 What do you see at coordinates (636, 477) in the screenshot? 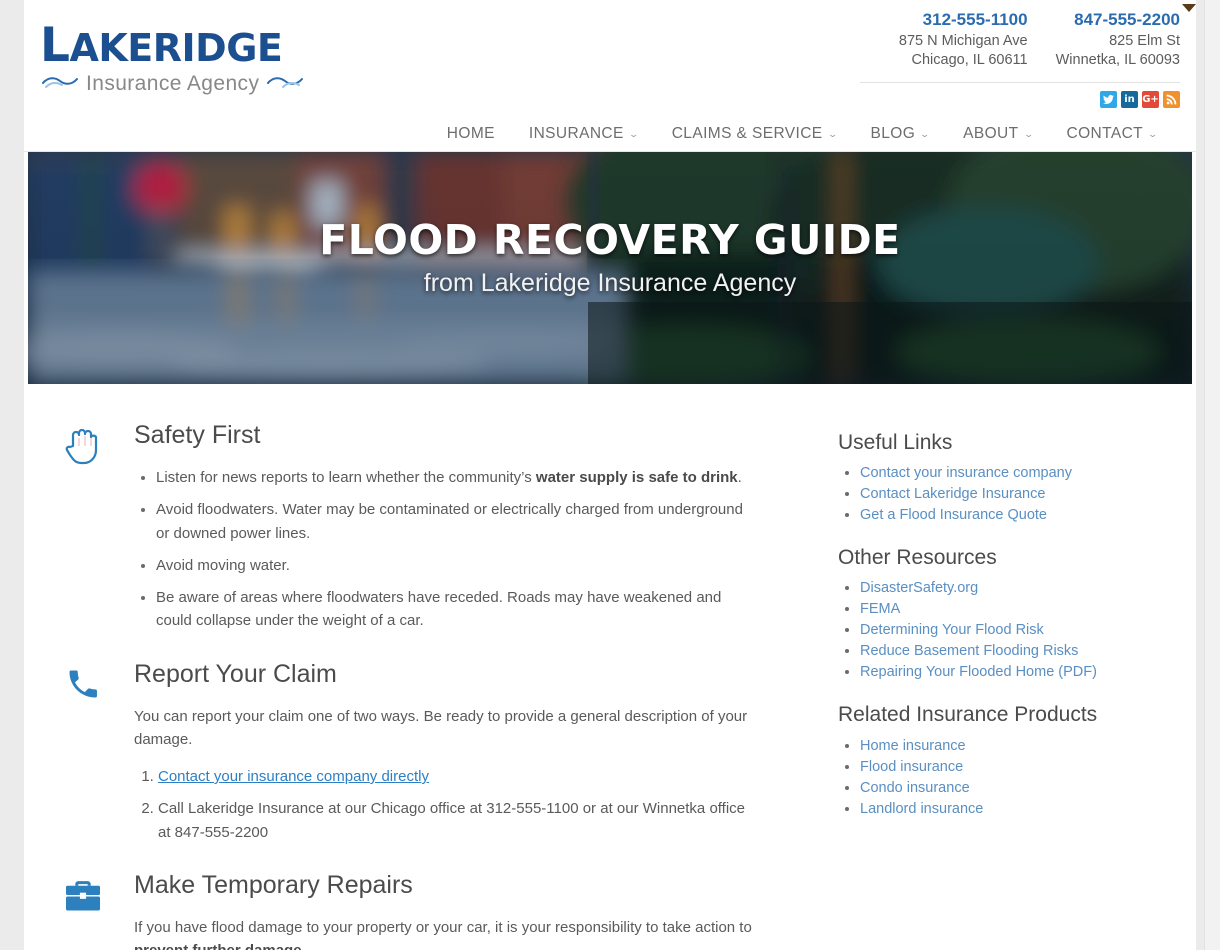
I see `bullet-bold: water supply is safe to drink` at bounding box center [636, 477].